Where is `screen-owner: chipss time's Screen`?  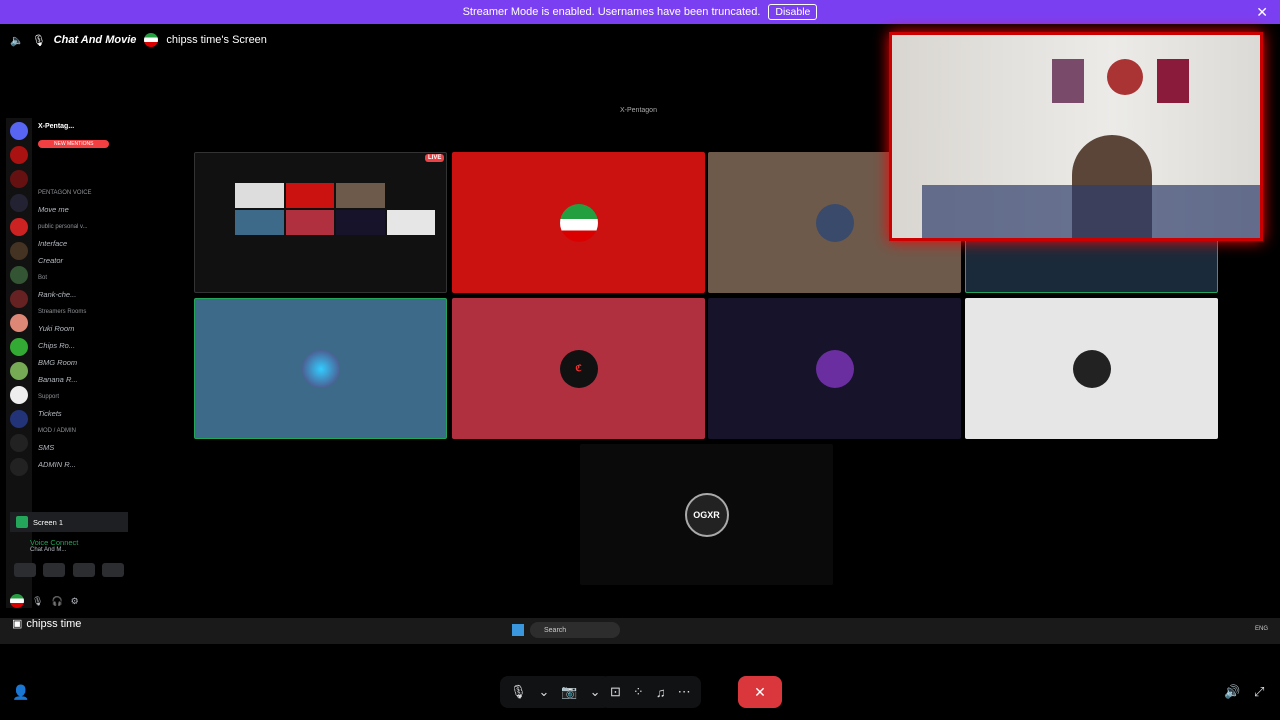 screen-owner: chipss time's Screen is located at coordinates (216, 40).